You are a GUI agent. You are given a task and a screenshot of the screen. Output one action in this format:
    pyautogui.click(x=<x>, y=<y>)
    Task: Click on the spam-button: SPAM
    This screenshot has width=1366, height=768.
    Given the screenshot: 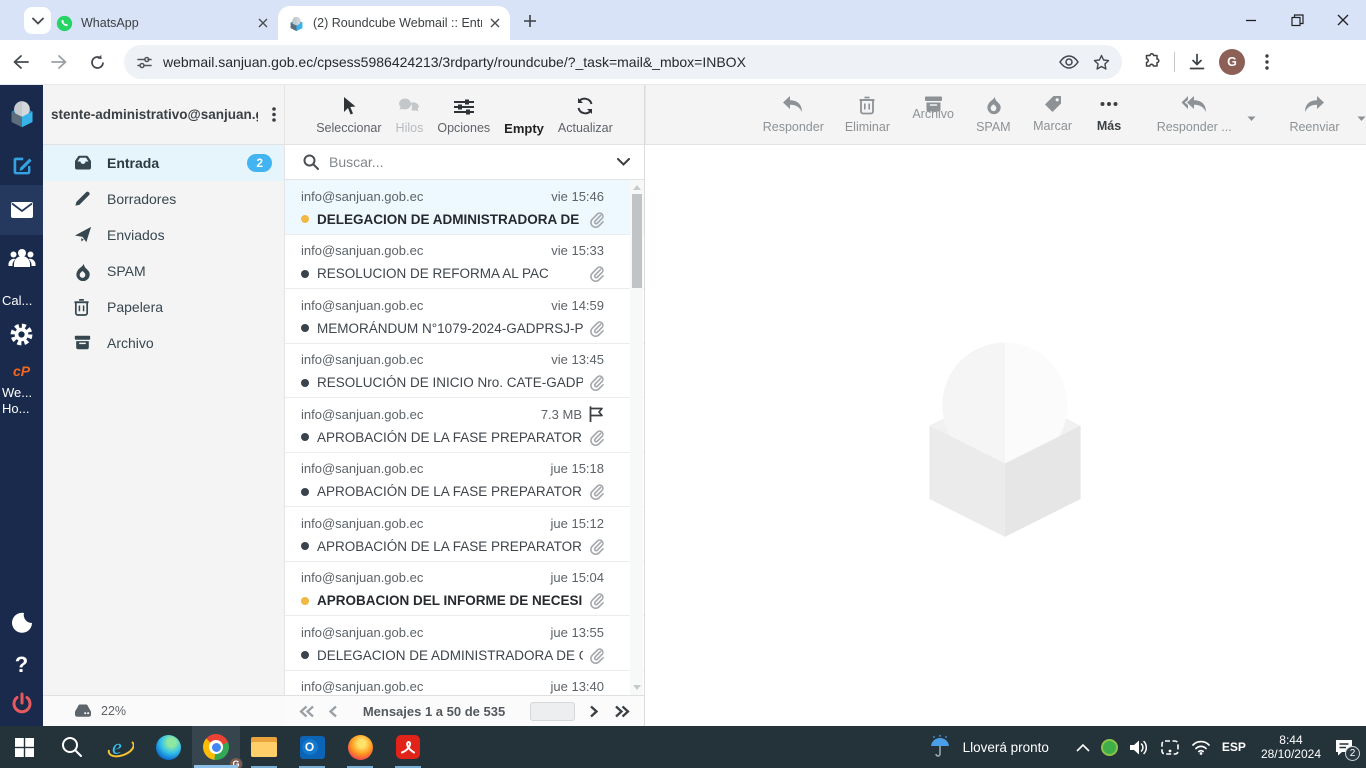 What is the action you would take?
    pyautogui.click(x=993, y=114)
    